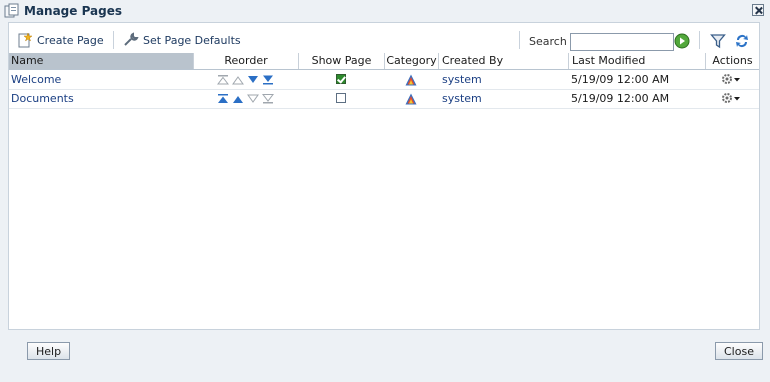 The image size is (770, 382). I want to click on column-header-reorder: Reorder, so click(246, 61).